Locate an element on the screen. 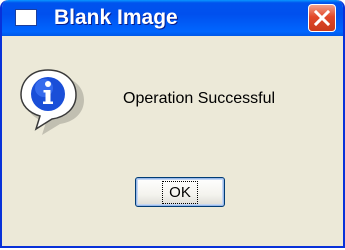 The height and width of the screenshot is (250, 345). title-bar: Blank Image is located at coordinates (172, 18).